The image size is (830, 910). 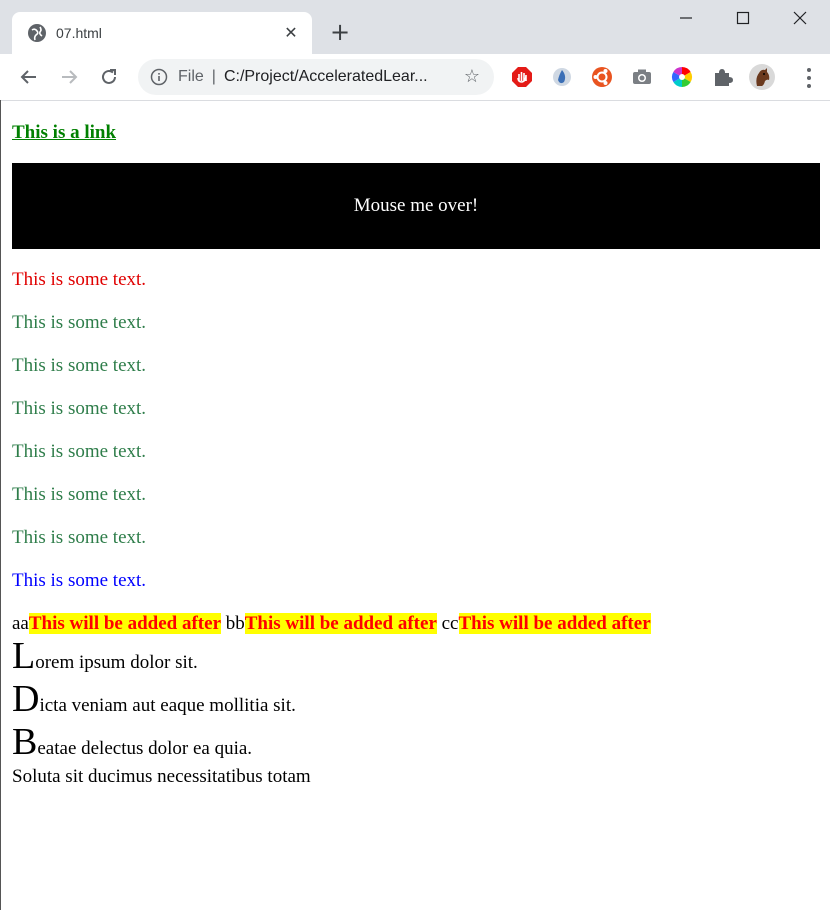 What do you see at coordinates (472, 77) in the screenshot?
I see `bookmark-star-icon: ☆` at bounding box center [472, 77].